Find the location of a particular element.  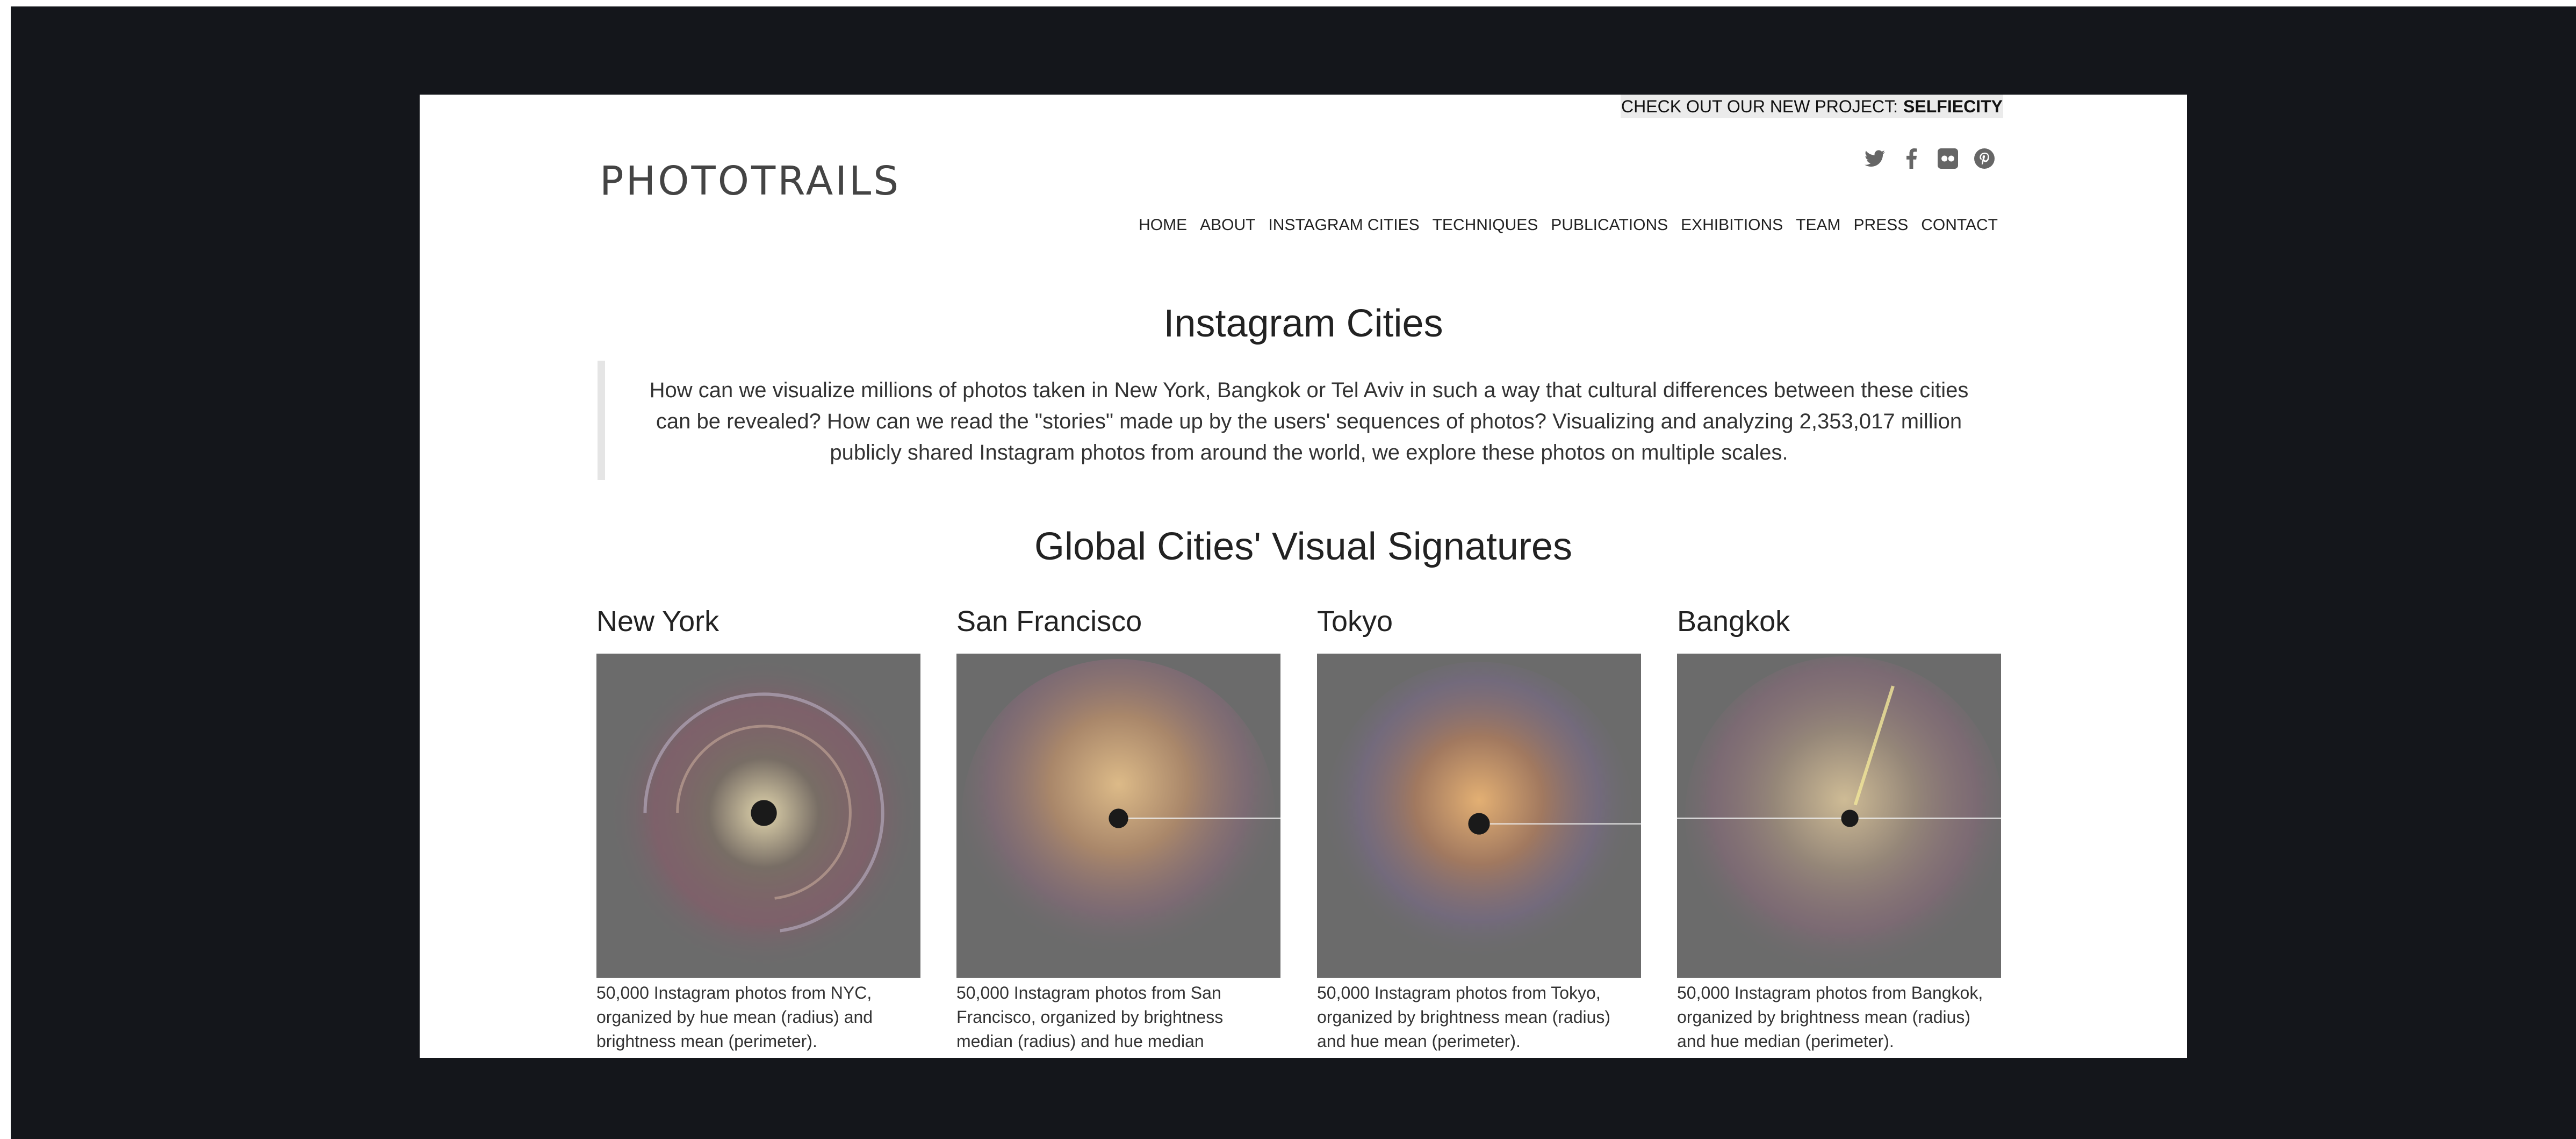

nav-press: PRESS is located at coordinates (1882, 225).